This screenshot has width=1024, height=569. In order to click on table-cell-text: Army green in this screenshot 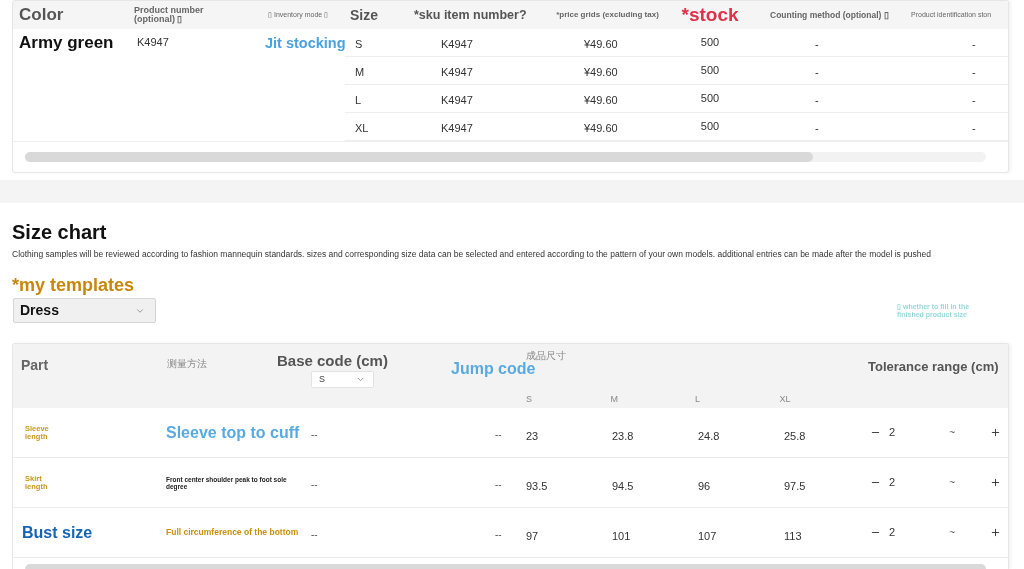, I will do `click(66, 43)`.